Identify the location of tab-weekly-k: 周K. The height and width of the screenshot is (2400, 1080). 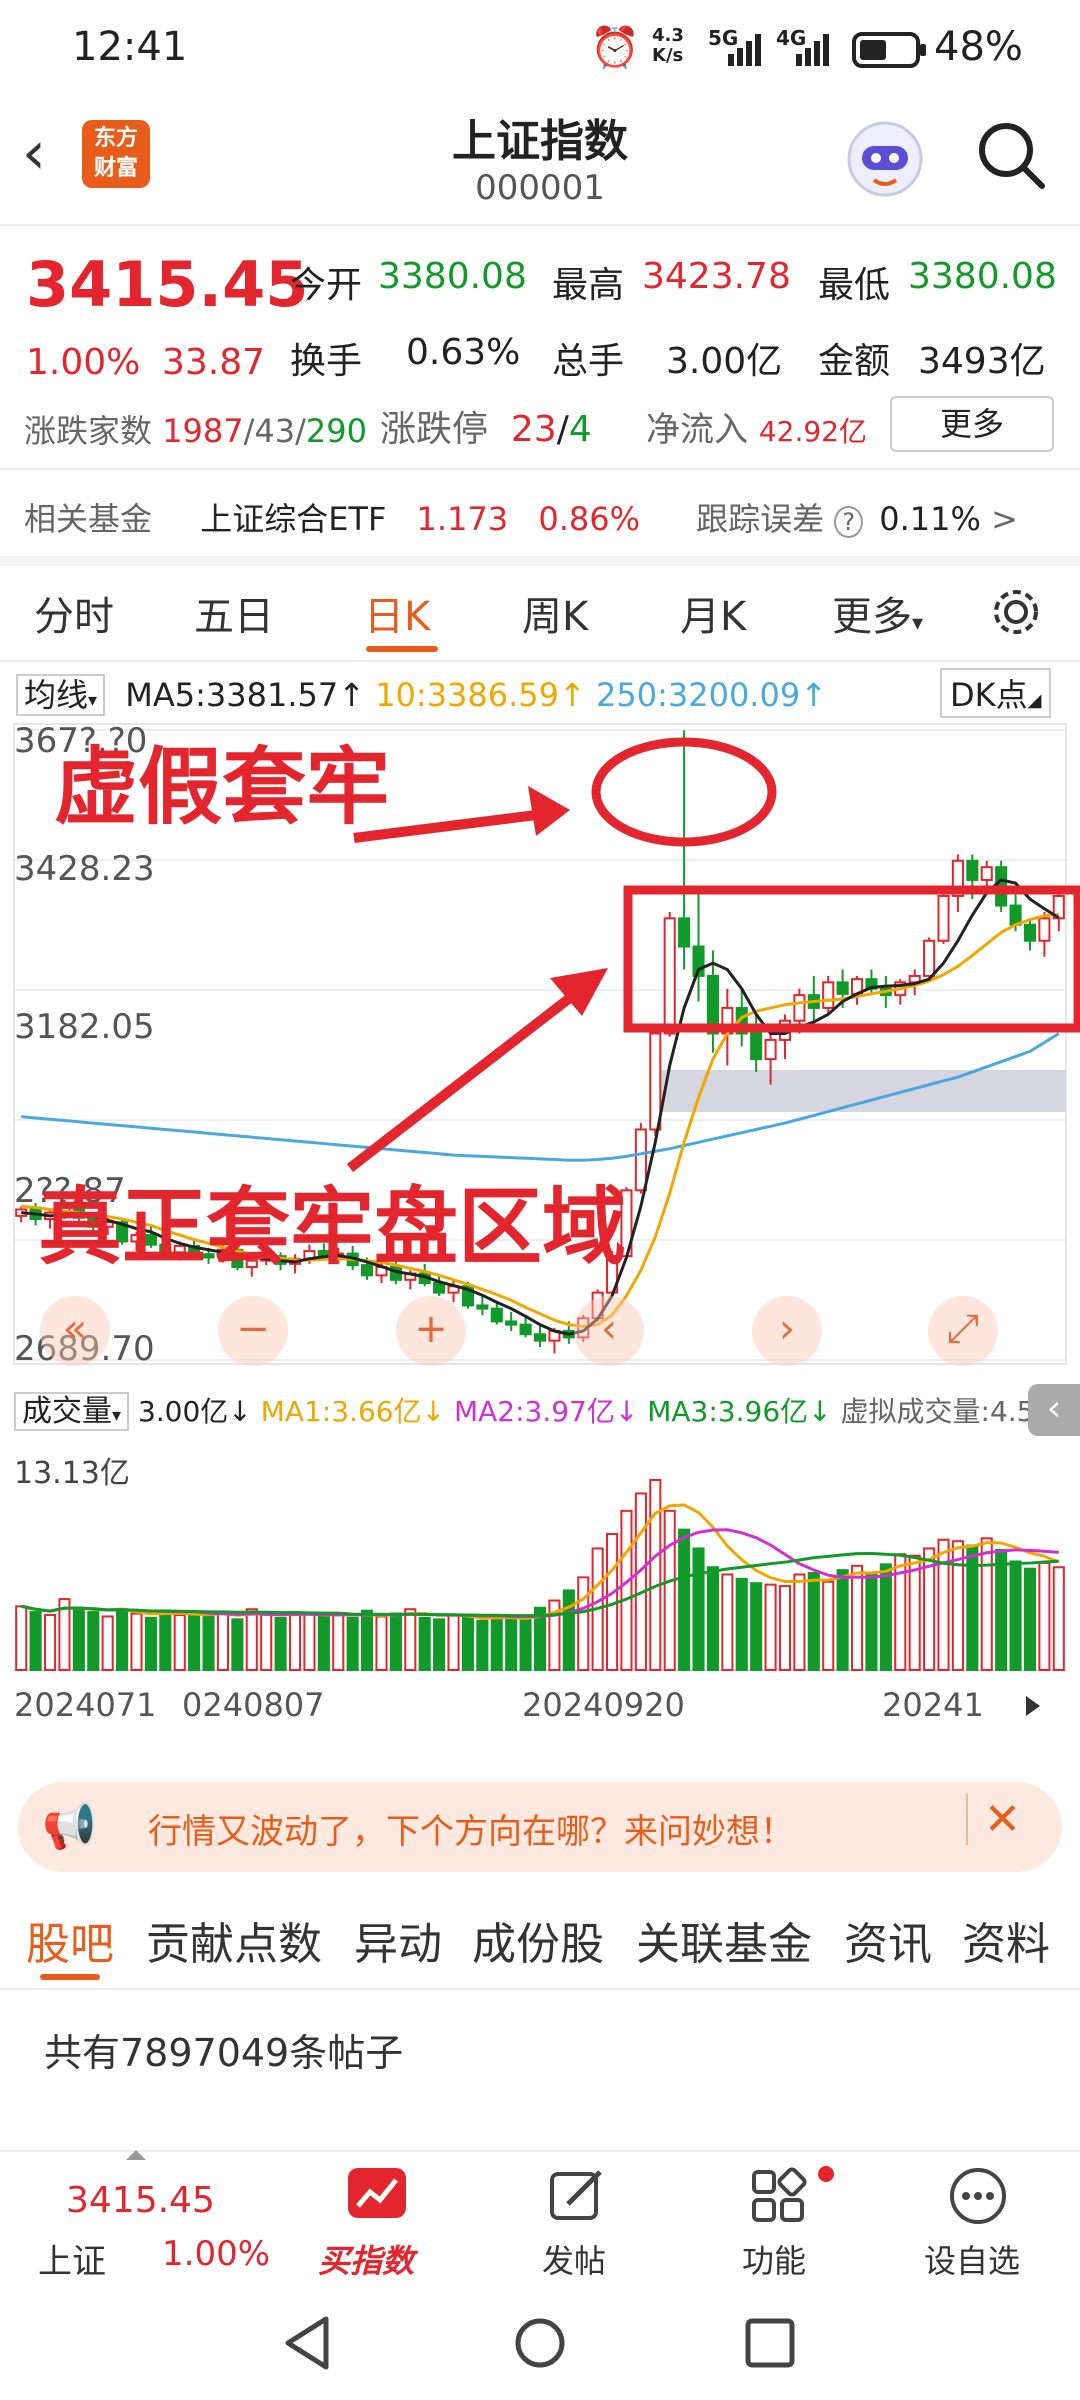
(555, 613).